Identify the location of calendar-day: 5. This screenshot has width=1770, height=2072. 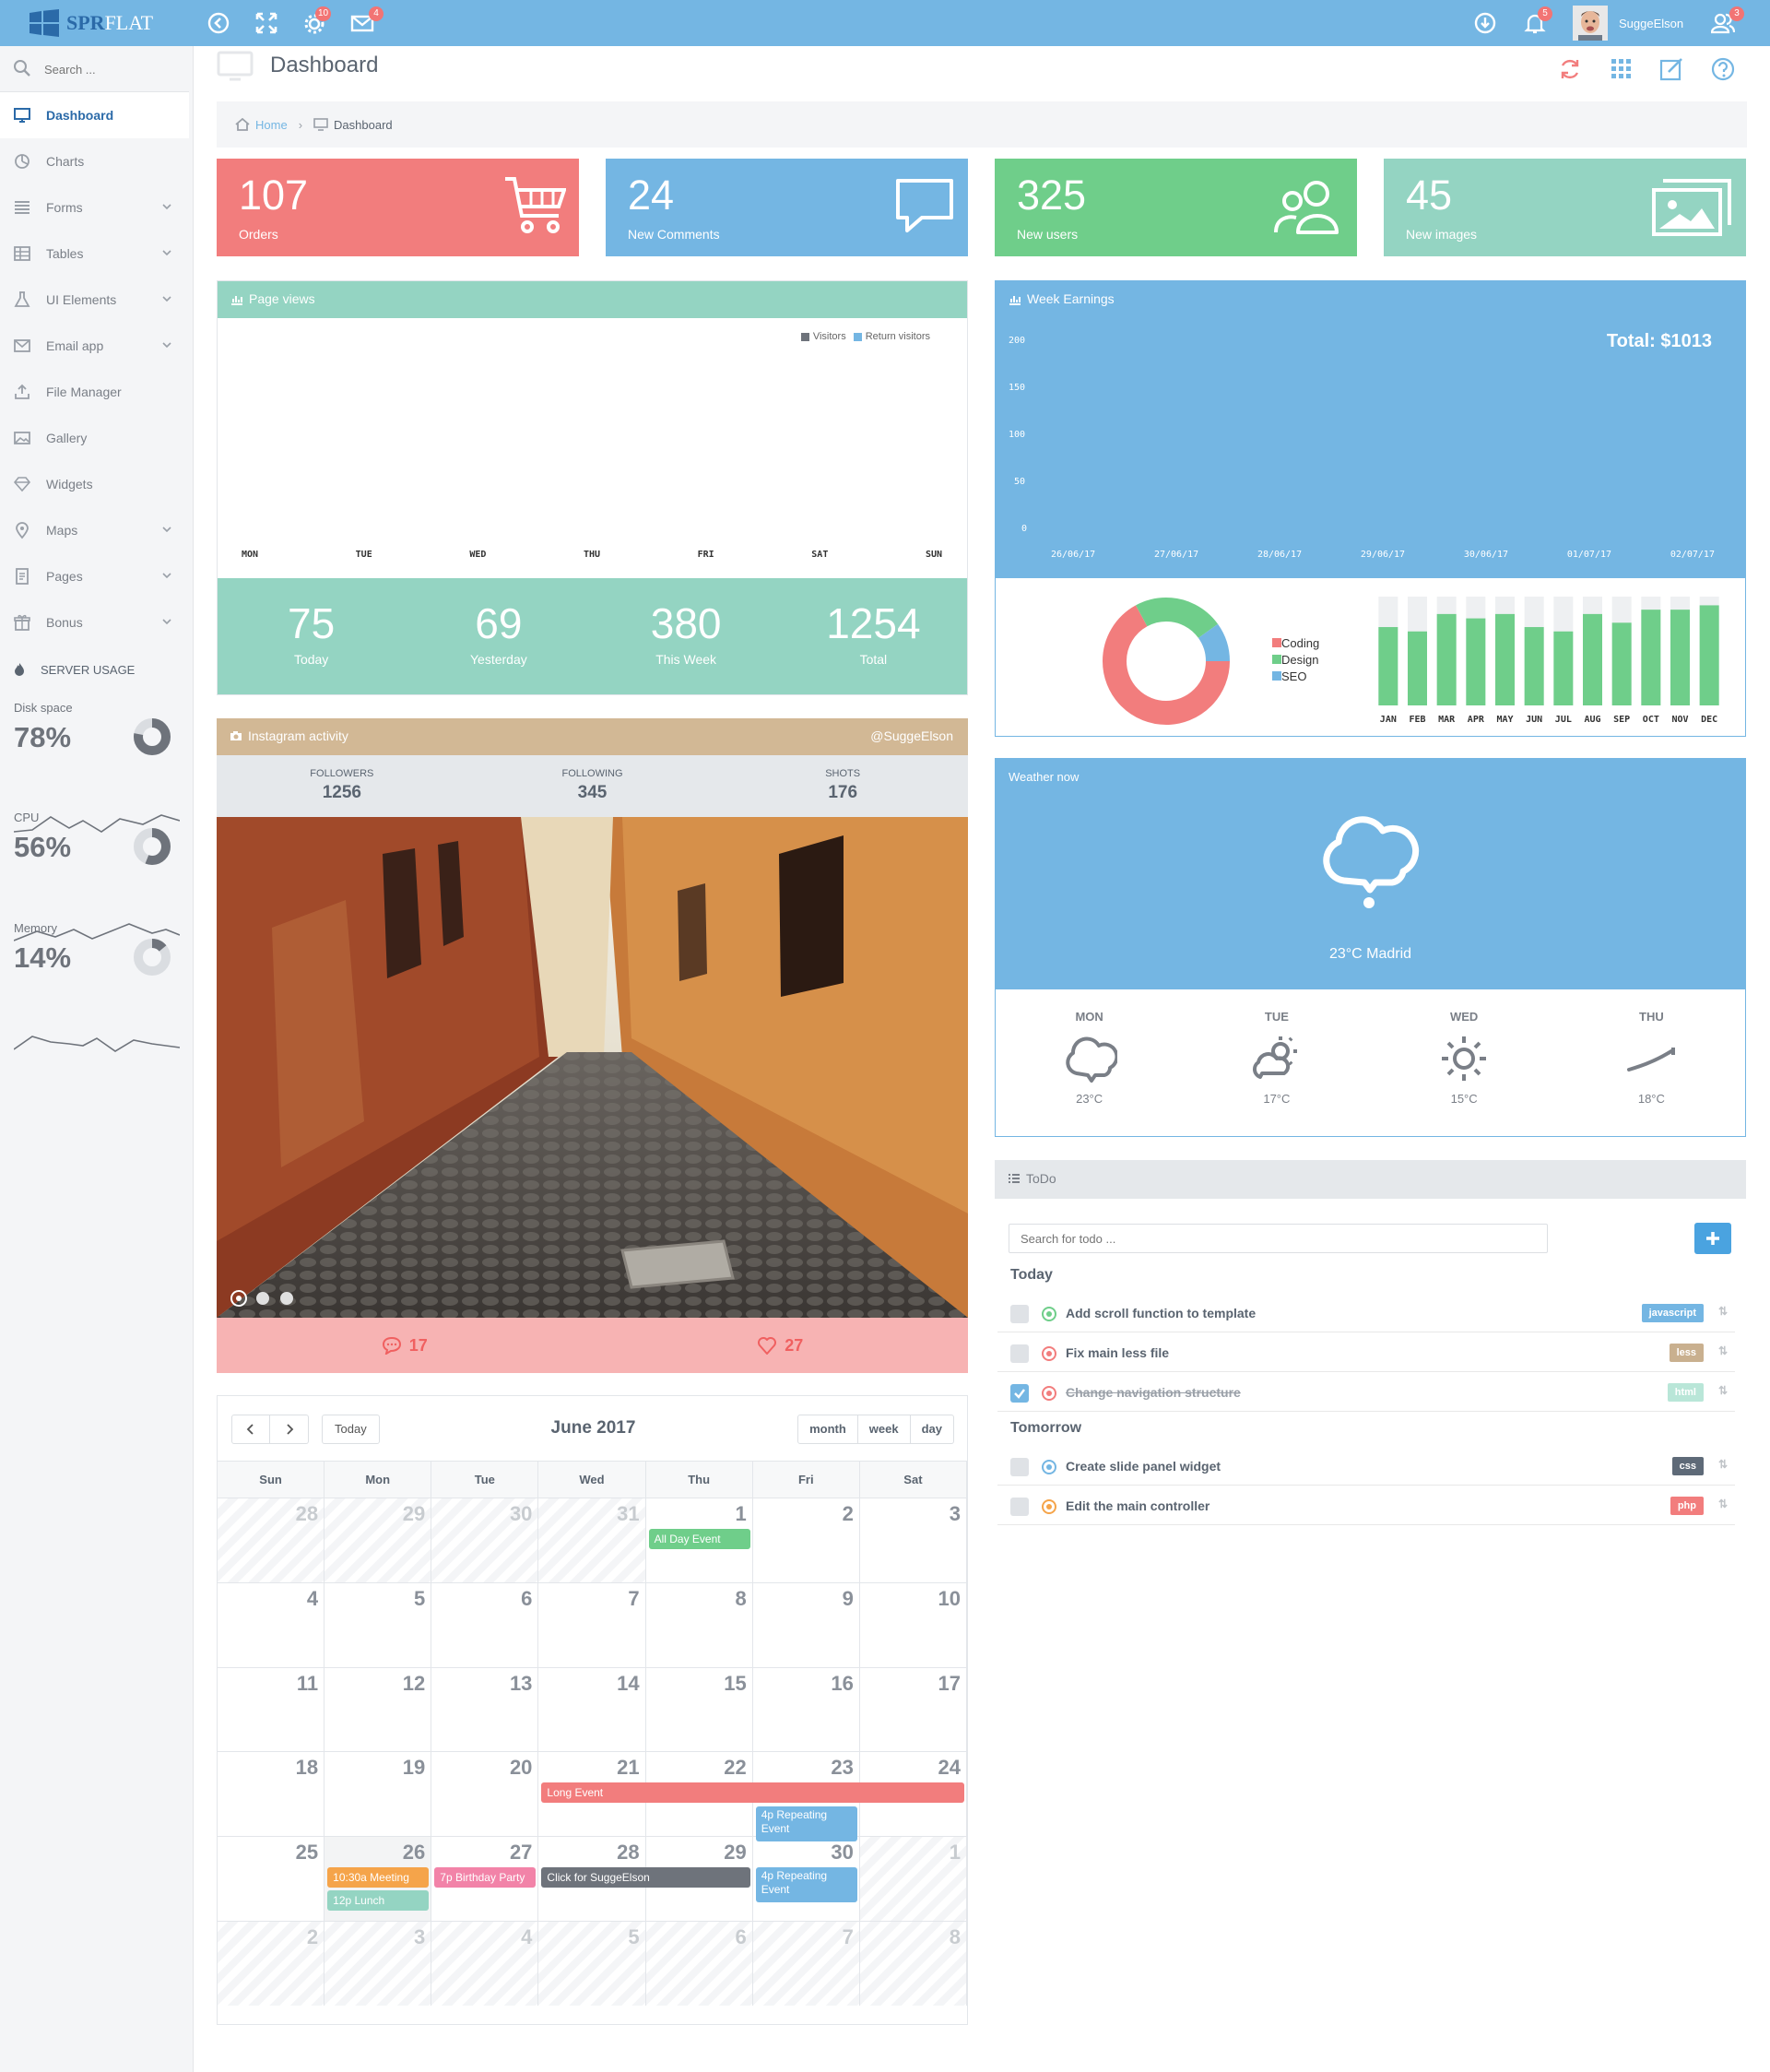
(378, 1624).